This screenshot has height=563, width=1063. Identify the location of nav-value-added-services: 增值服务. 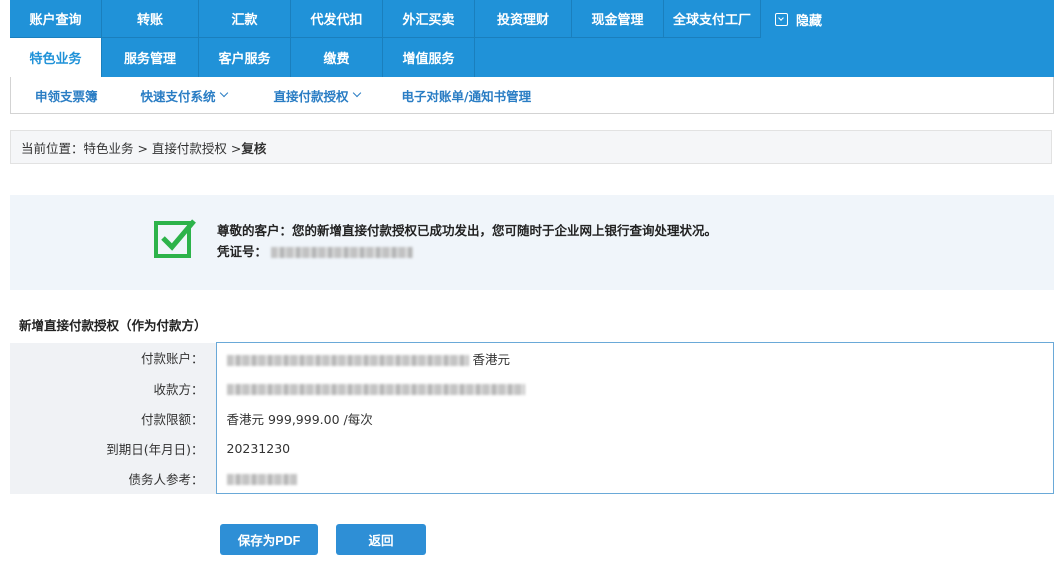
(429, 57).